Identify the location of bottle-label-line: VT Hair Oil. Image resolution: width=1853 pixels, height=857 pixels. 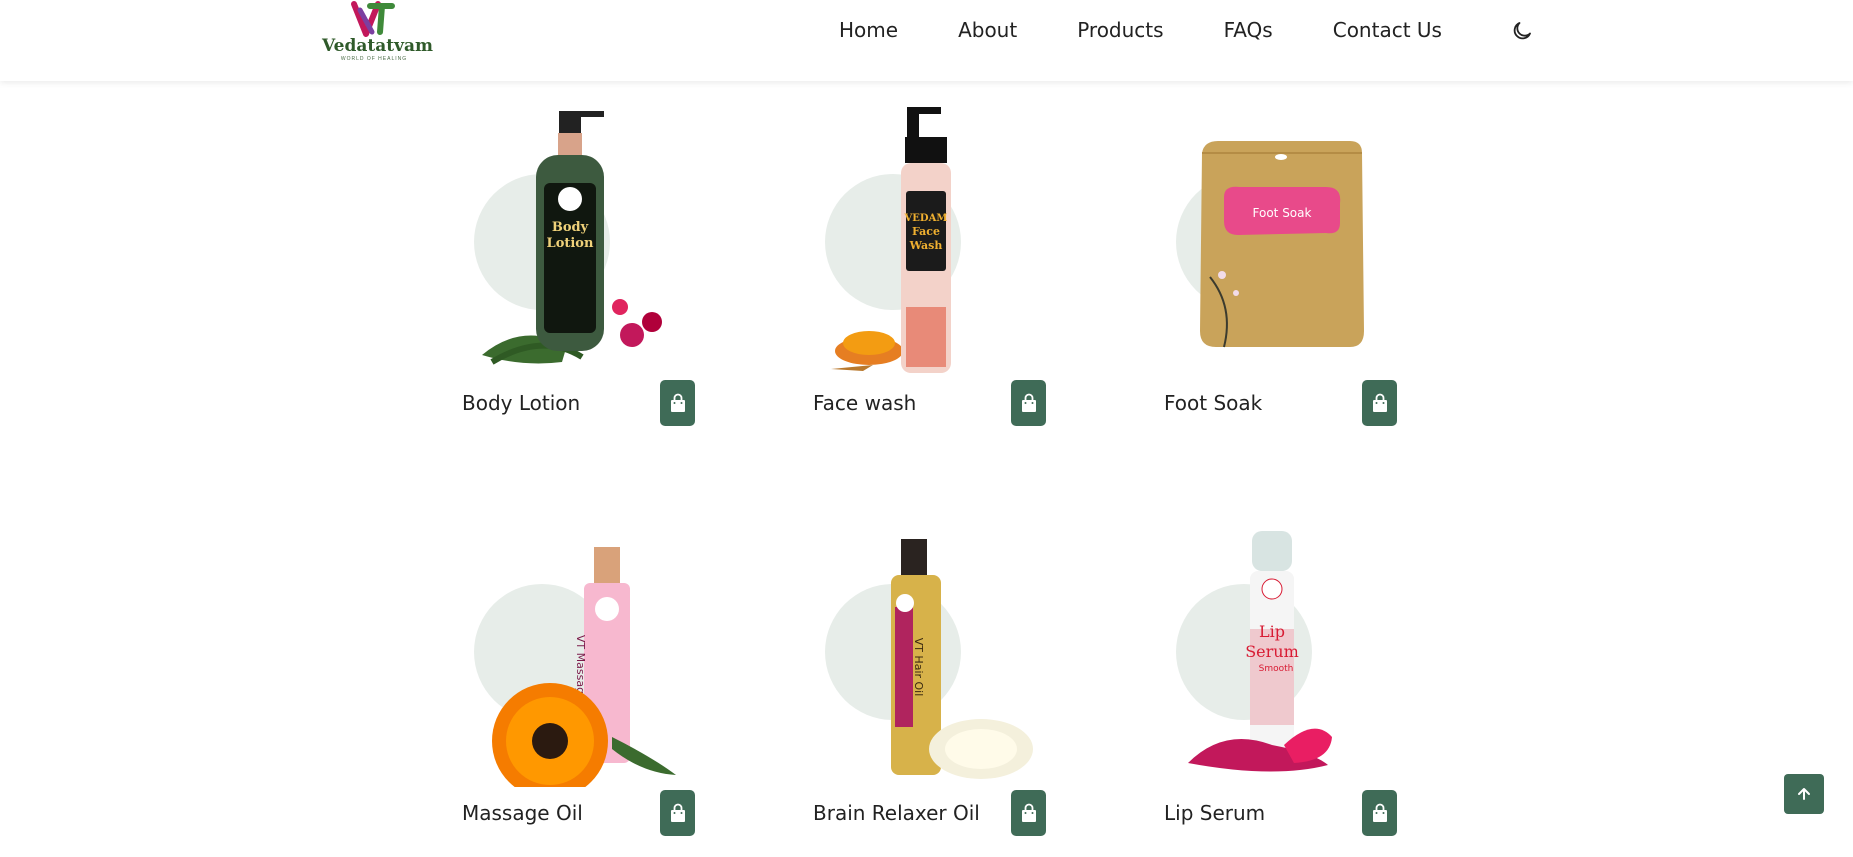
(918, 667).